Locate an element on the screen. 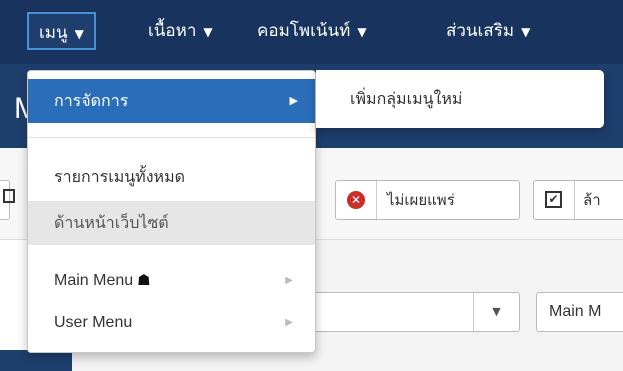 Image resolution: width=623 pixels, height=371 pixels. manage-submenu: เพิ่มกลุ่มเมนูใหม่ is located at coordinates (460, 99).